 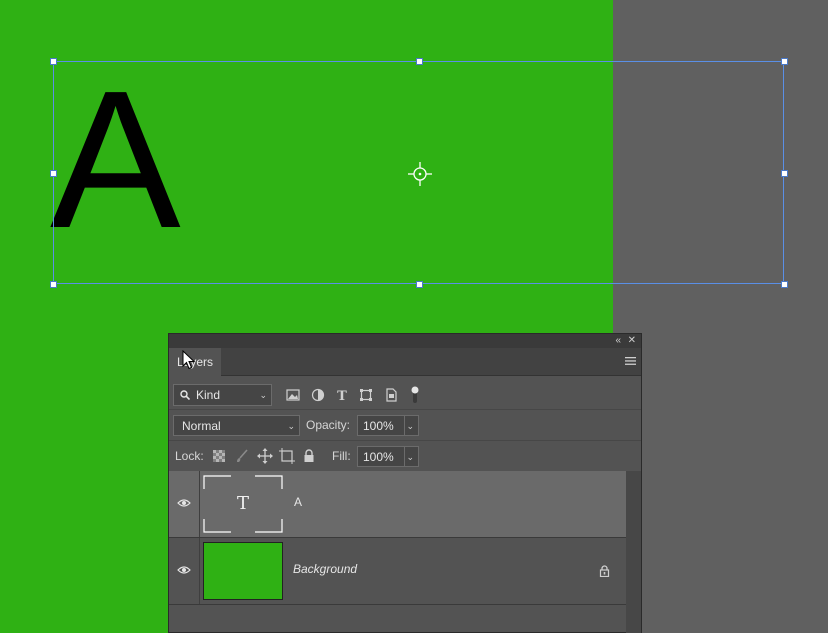 I want to click on lock-transparent-icon, so click(x=219, y=456).